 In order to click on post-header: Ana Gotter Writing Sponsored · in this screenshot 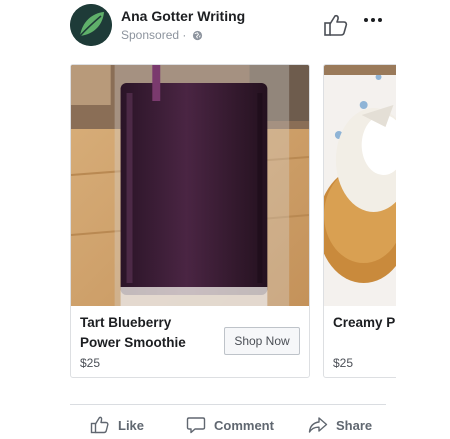, I will do `click(230, 27)`.